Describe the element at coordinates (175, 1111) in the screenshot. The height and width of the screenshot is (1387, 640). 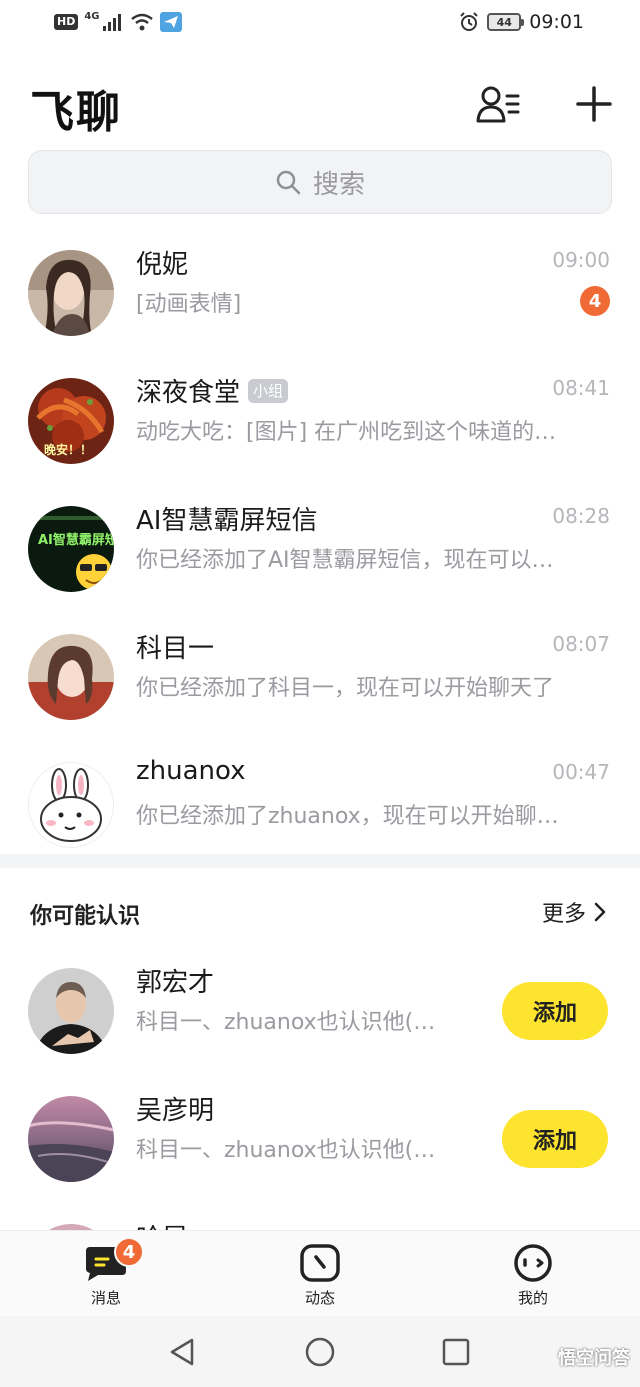
I see `person-name: 吴彦明` at that location.